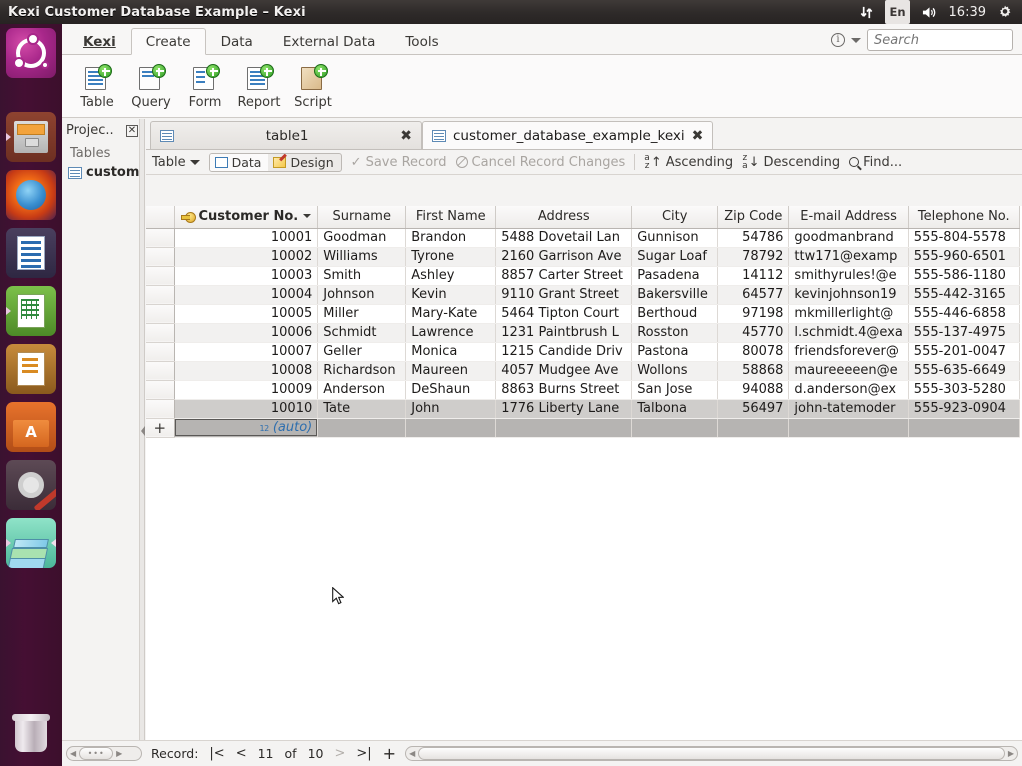  I want to click on launcher-libreoffice-calc-icon, so click(31, 311).